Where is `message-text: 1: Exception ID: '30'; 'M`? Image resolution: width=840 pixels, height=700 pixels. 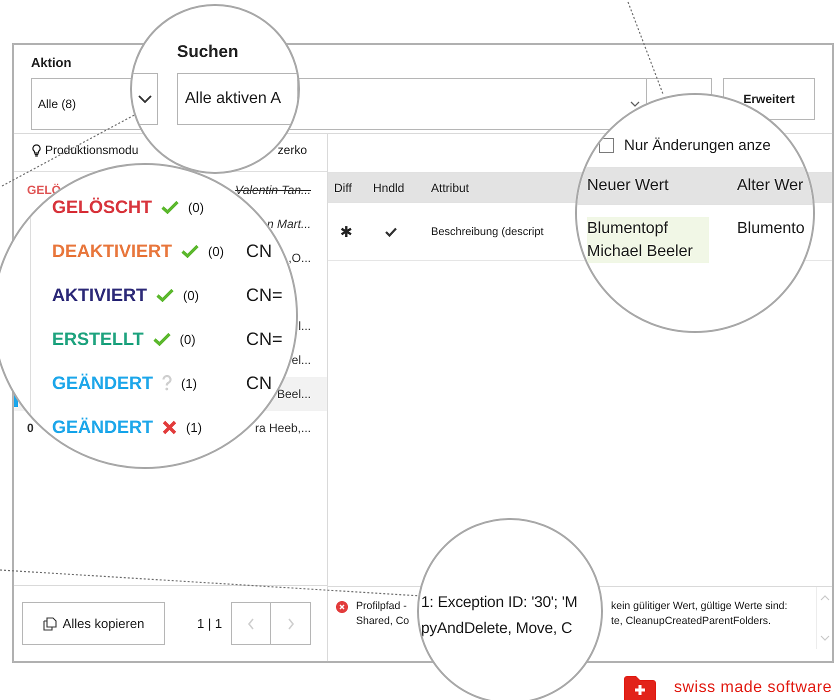 message-text: 1: Exception ID: '30'; 'M is located at coordinates (499, 603).